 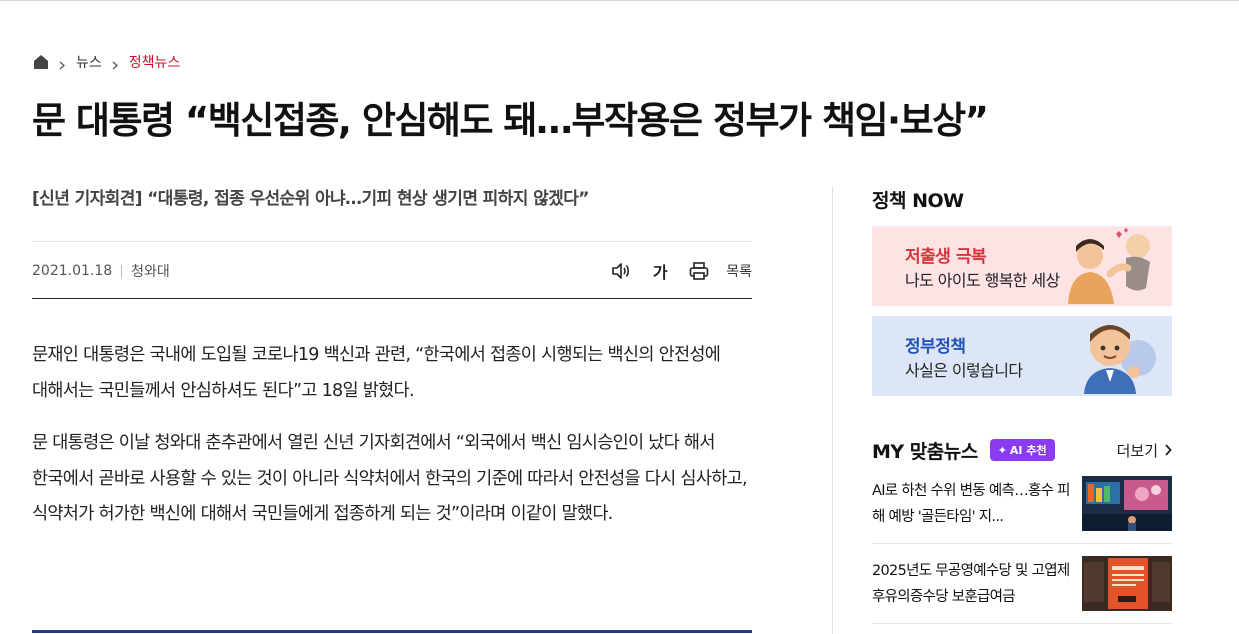 What do you see at coordinates (1028, 450) in the screenshot?
I see `ai-badge-label: AI 추천` at bounding box center [1028, 450].